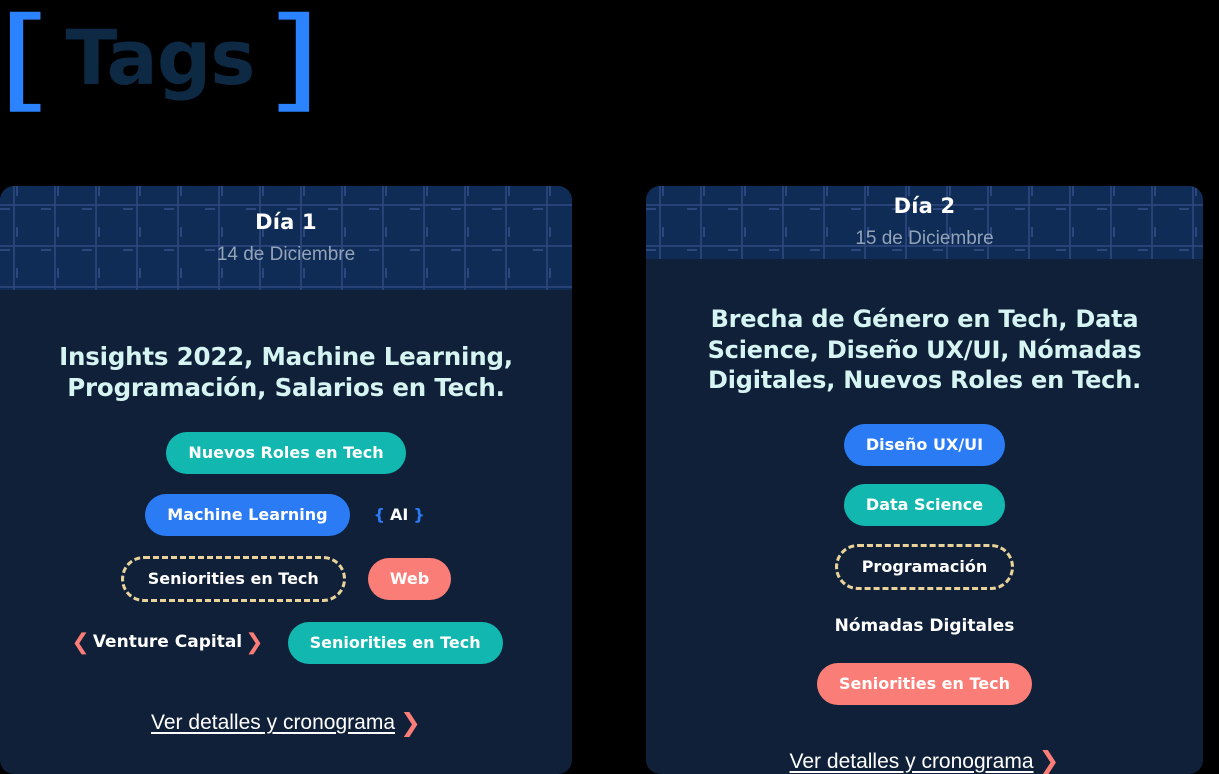  I want to click on day-label-2: Día 2, so click(924, 206).